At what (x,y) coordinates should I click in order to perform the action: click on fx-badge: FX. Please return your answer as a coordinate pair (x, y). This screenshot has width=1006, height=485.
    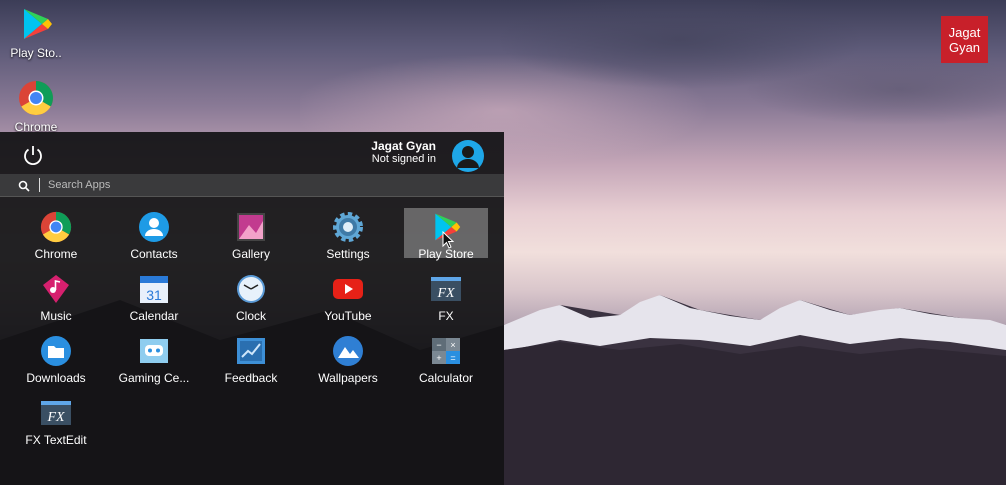
    Looking at the image, I should click on (445, 293).